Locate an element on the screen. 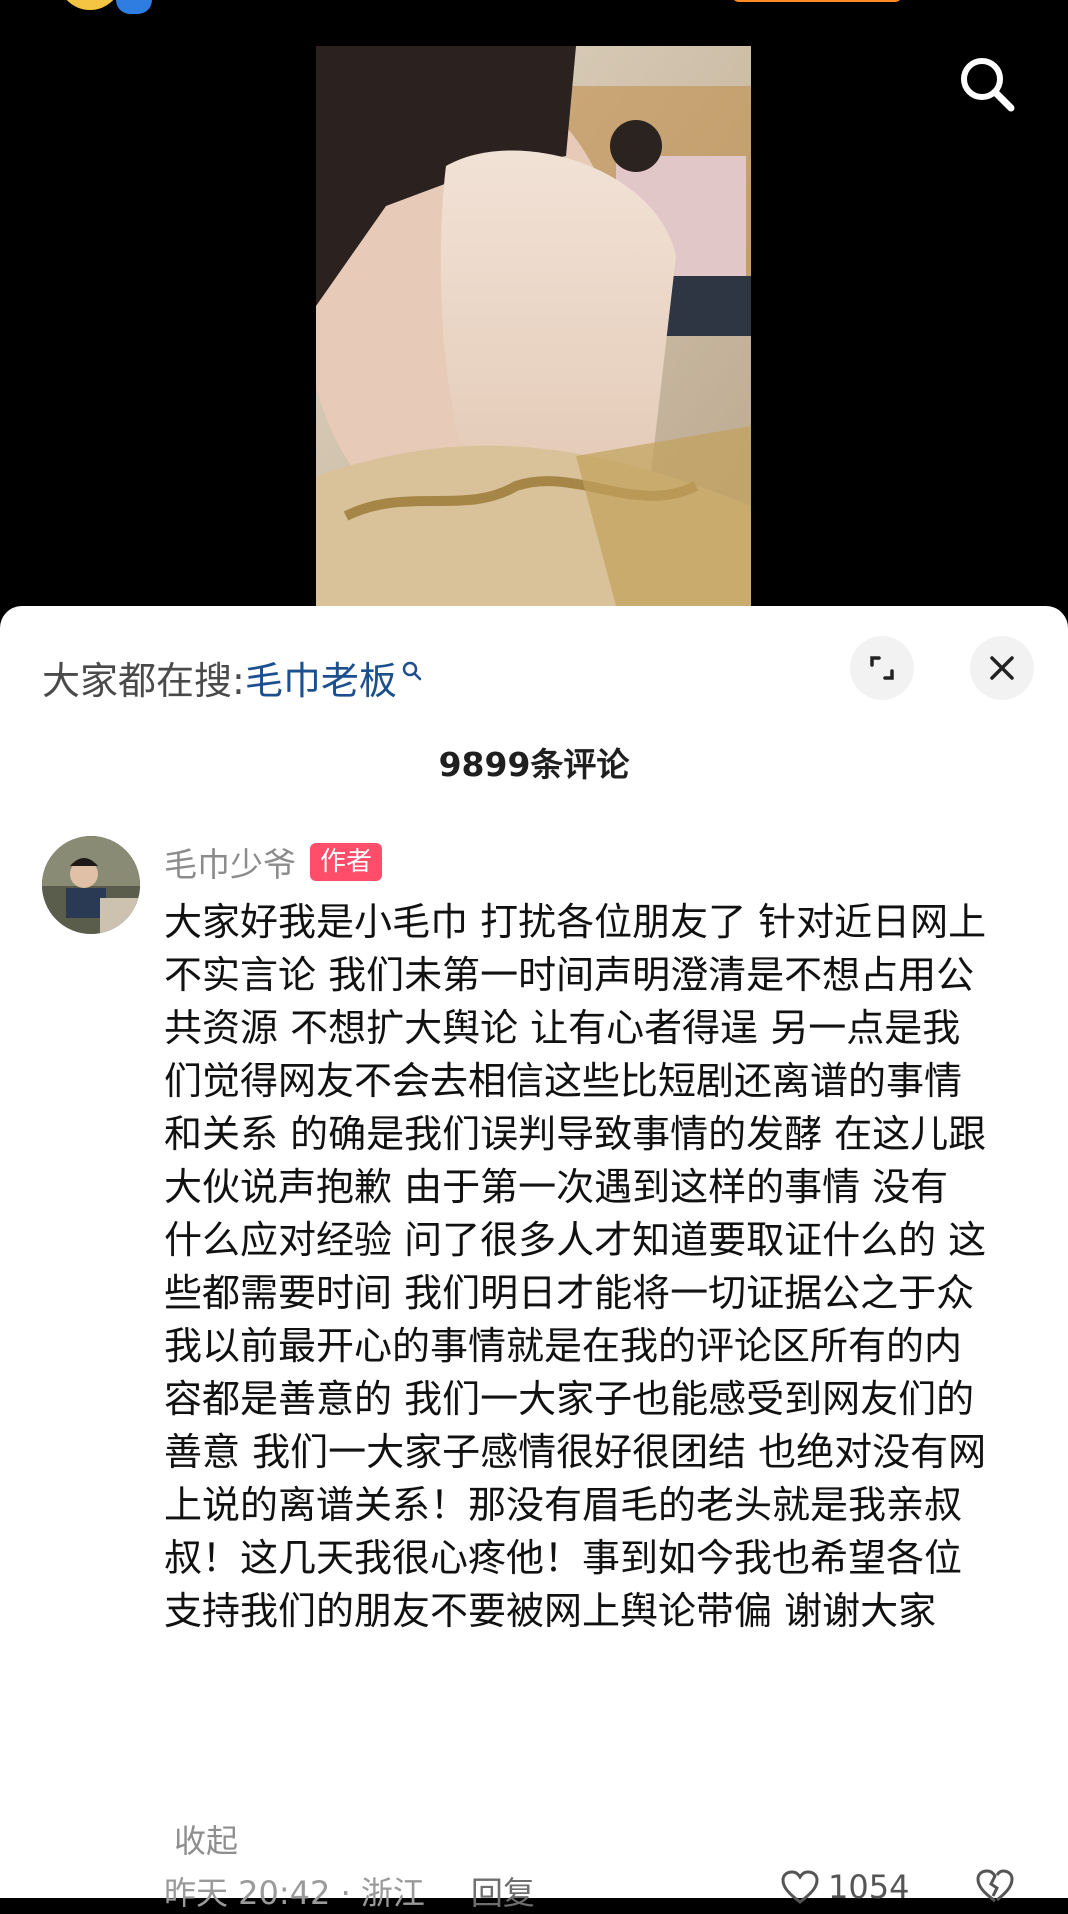 The width and height of the screenshot is (1068, 1914). like-button: 1054 is located at coordinates (844, 1887).